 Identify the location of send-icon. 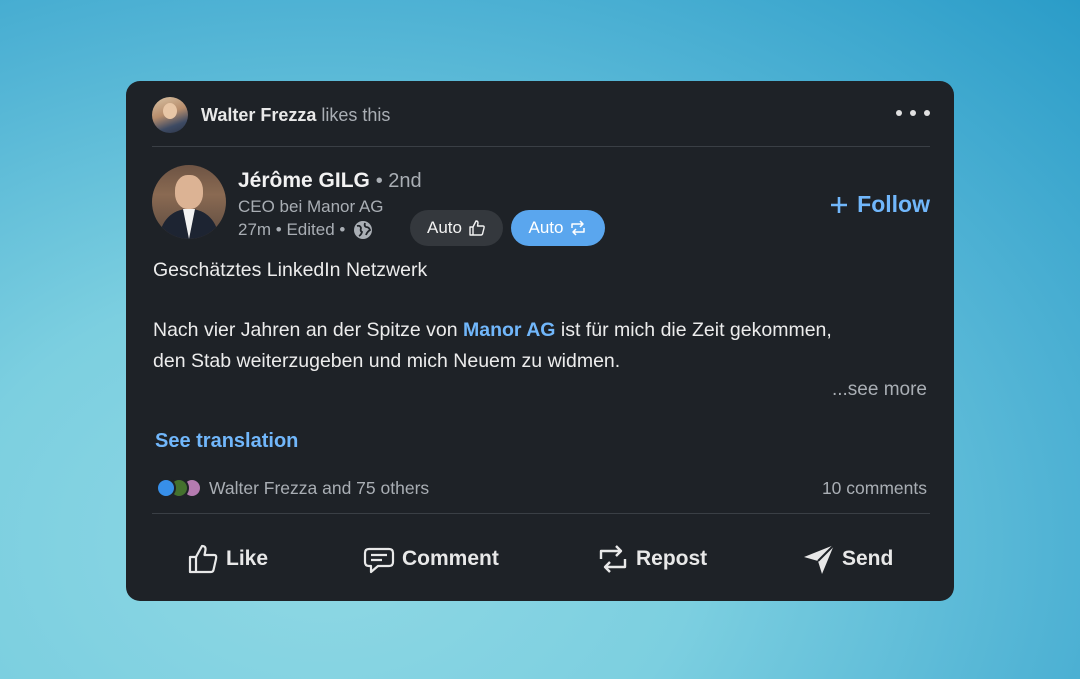
(819, 559).